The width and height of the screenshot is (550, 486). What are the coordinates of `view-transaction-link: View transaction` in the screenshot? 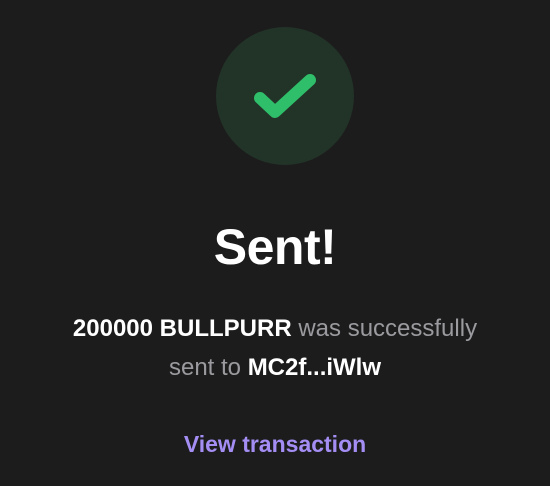 It's located at (275, 444).